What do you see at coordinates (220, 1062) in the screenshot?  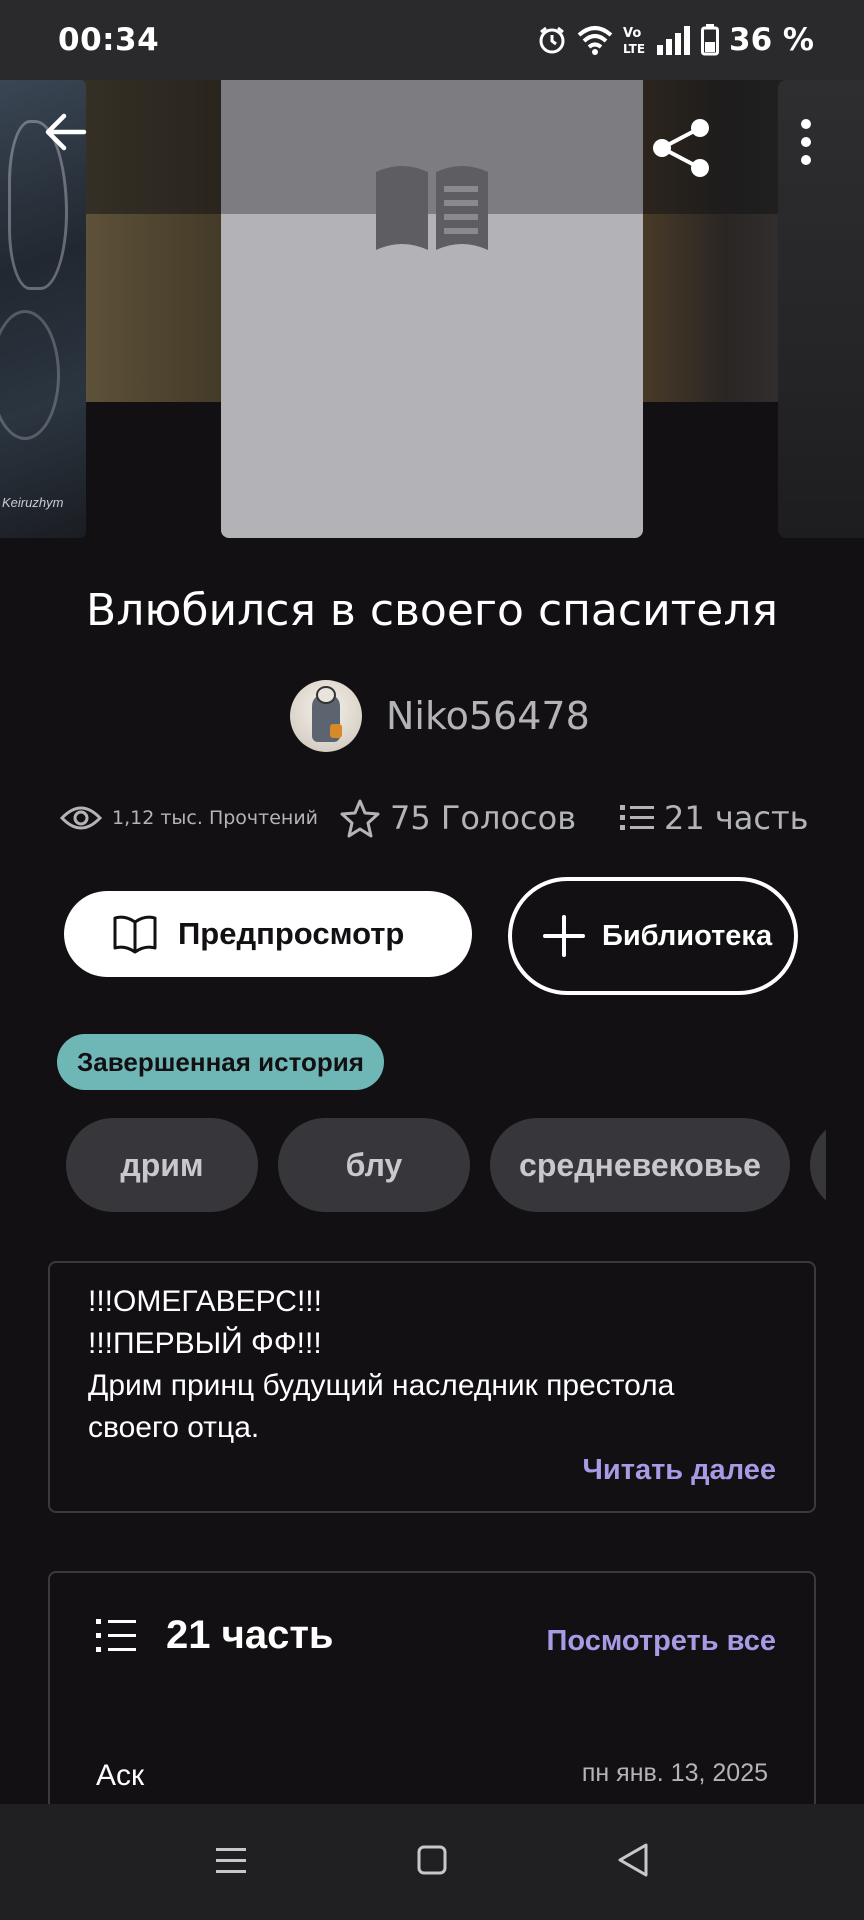 I see `completed-badge: Завершенная история` at bounding box center [220, 1062].